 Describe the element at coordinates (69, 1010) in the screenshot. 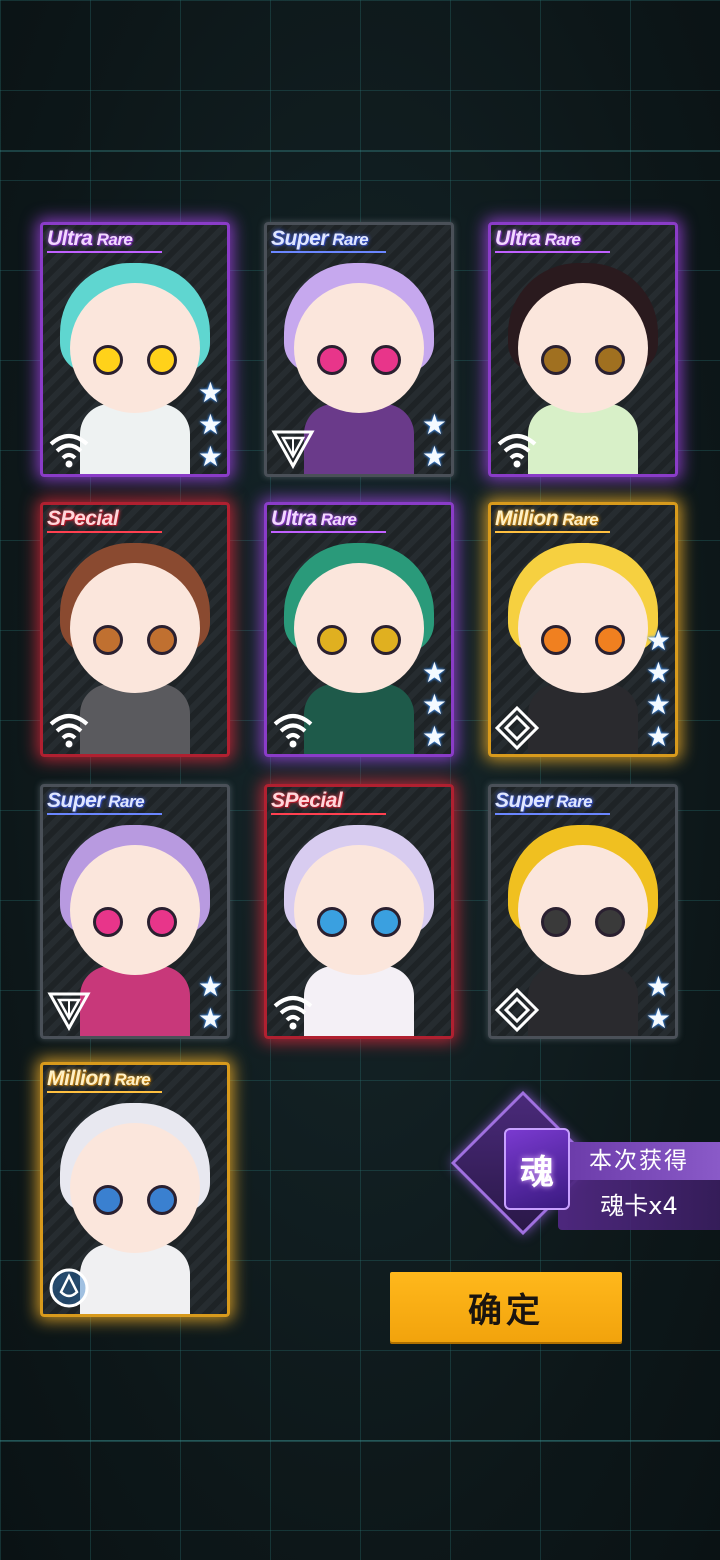

I see `triangle-icon` at that location.